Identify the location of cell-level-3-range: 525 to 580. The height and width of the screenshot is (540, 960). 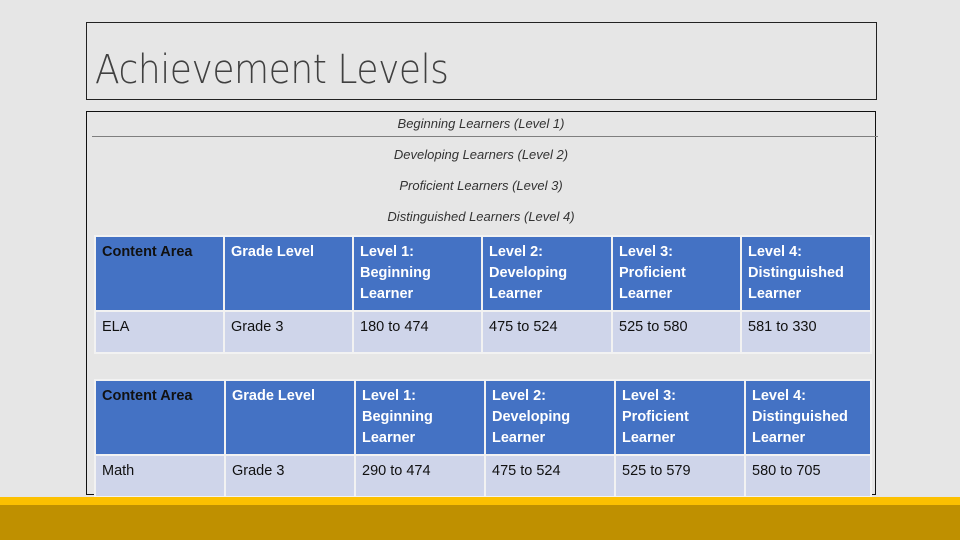
(676, 332).